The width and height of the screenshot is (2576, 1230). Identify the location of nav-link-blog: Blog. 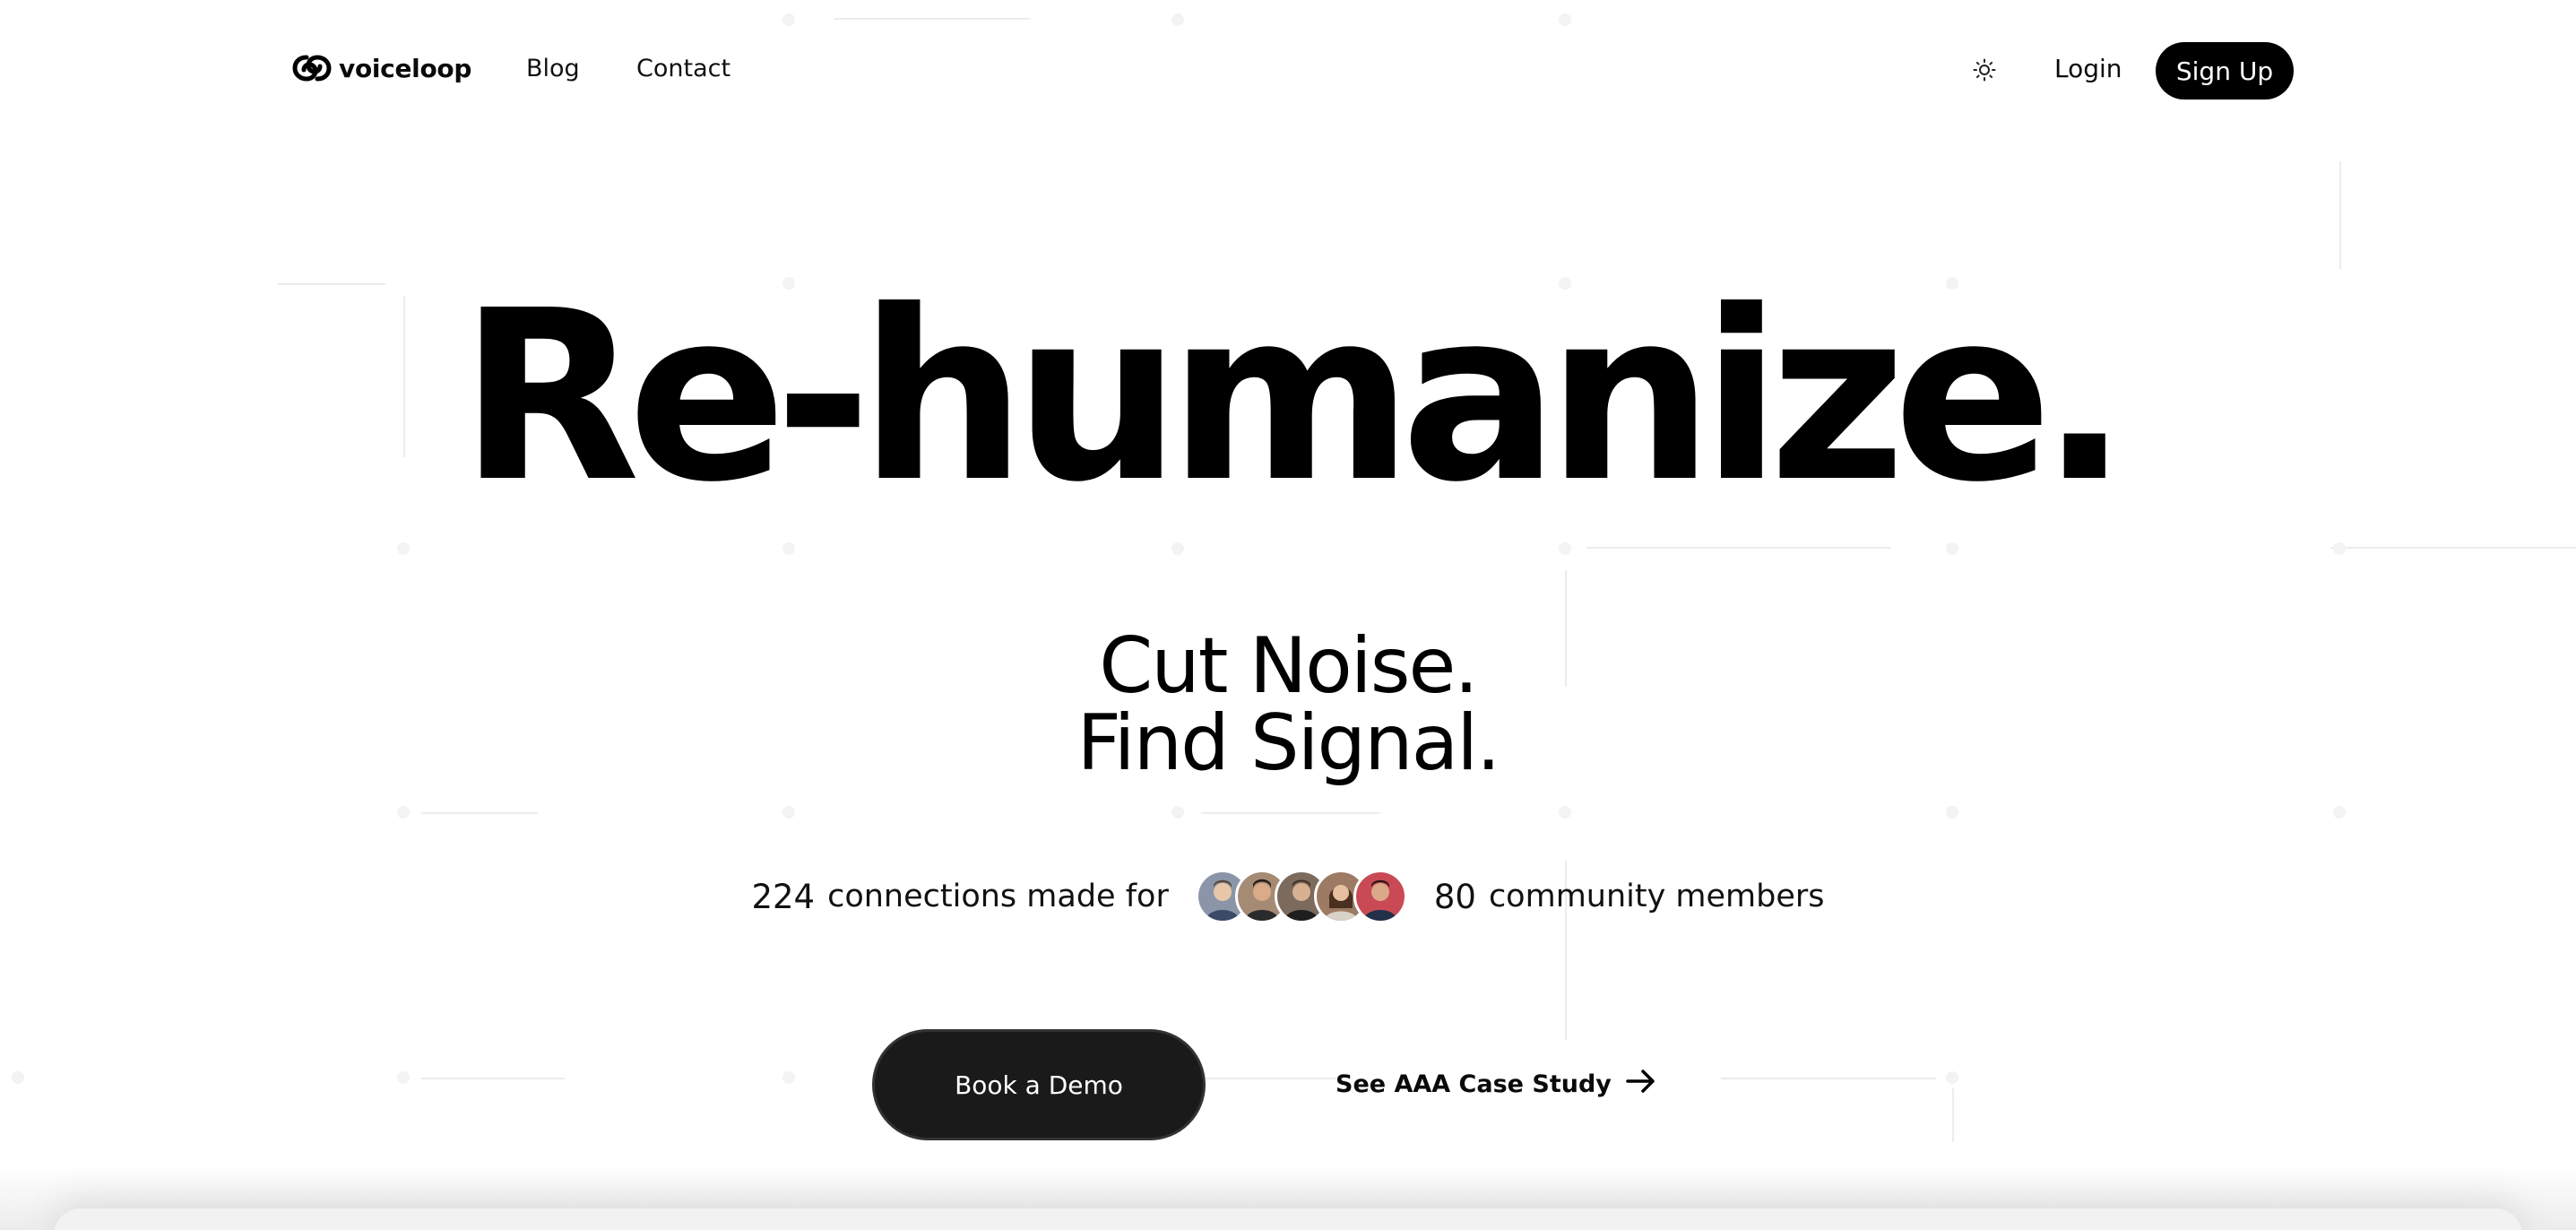
(553, 68).